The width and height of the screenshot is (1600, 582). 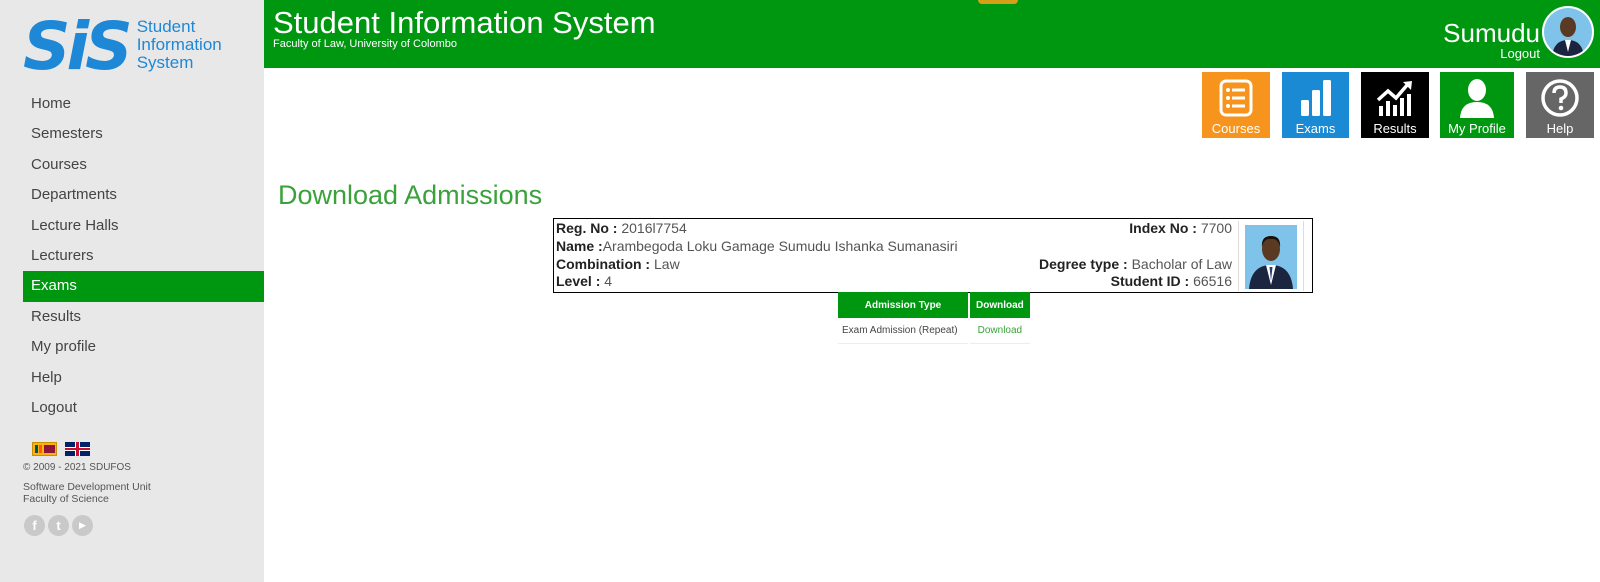 I want to click on logo-line-2: Information, so click(x=179, y=44).